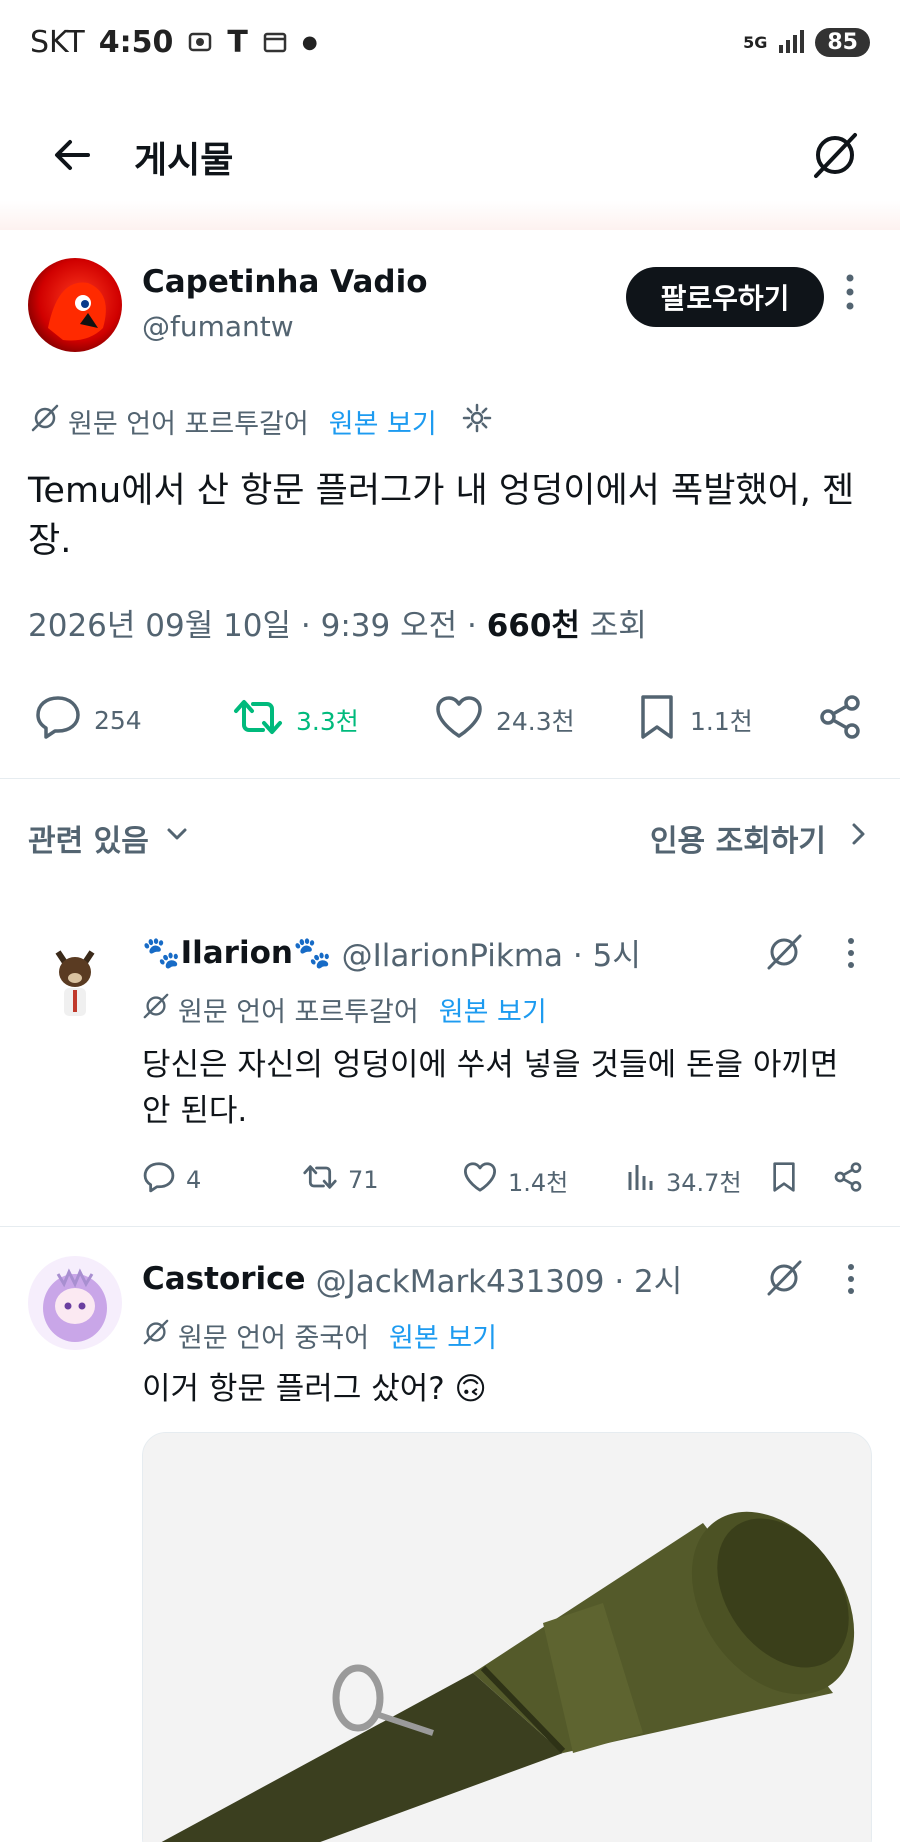  Describe the element at coordinates (704, 1182) in the screenshot. I see `view-count: 34.7천` at that location.